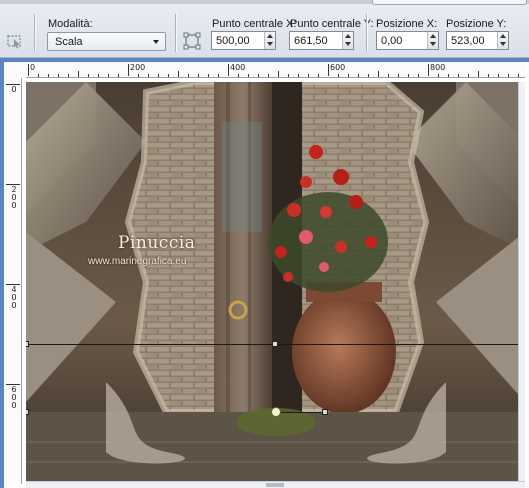 The width and height of the screenshot is (529, 488). I want to click on horizontal-scroll-thumb, so click(275, 485).